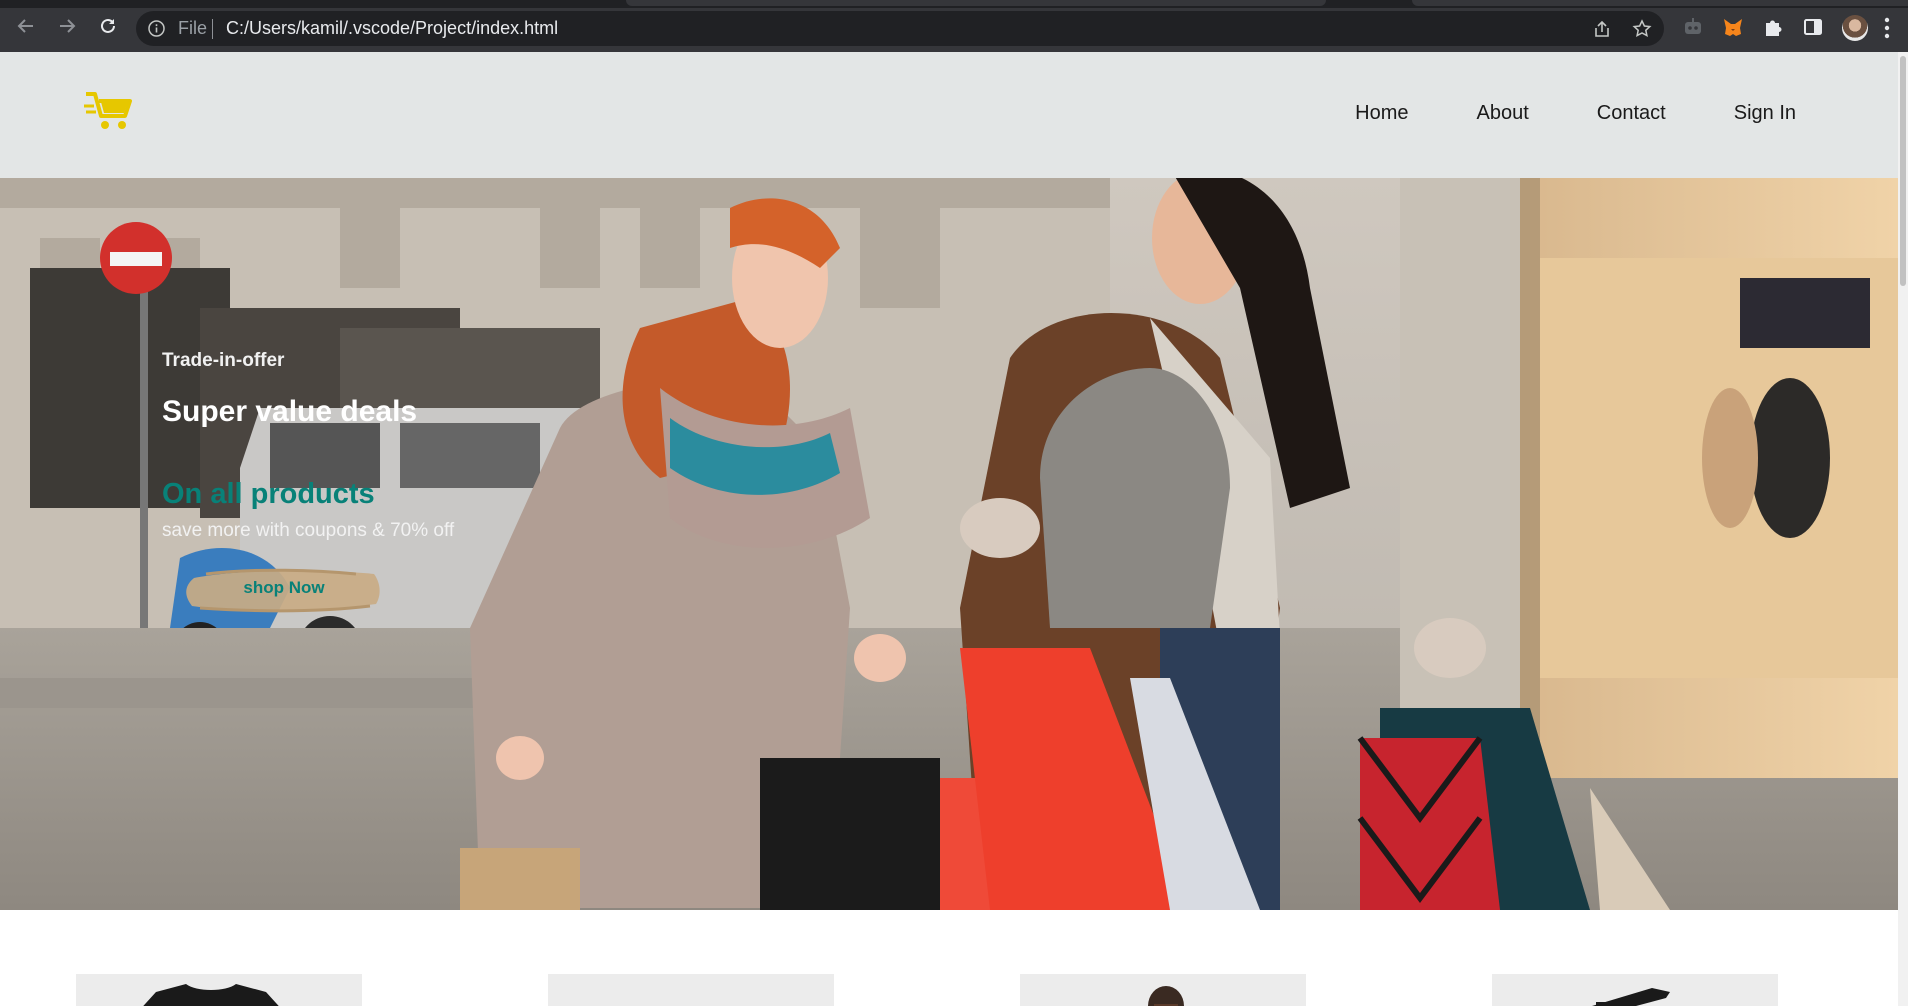 Image resolution: width=1908 pixels, height=1006 pixels. I want to click on feature-box-person, so click(1163, 990).